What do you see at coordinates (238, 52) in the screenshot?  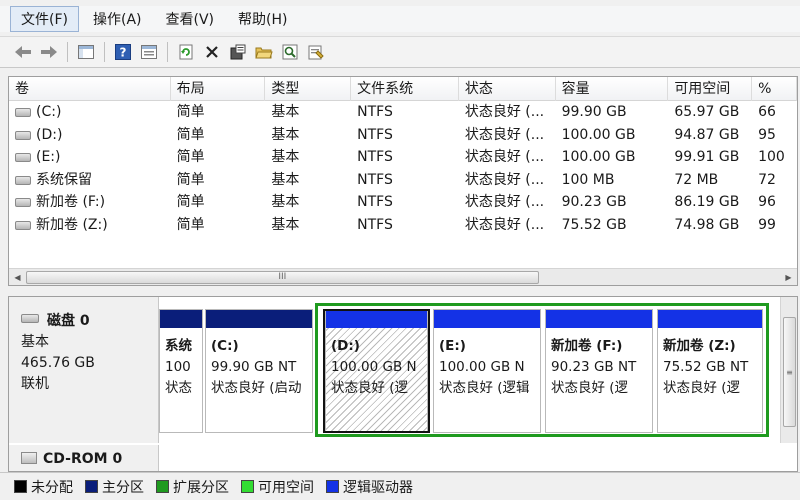 I see `disk-properties-icon` at bounding box center [238, 52].